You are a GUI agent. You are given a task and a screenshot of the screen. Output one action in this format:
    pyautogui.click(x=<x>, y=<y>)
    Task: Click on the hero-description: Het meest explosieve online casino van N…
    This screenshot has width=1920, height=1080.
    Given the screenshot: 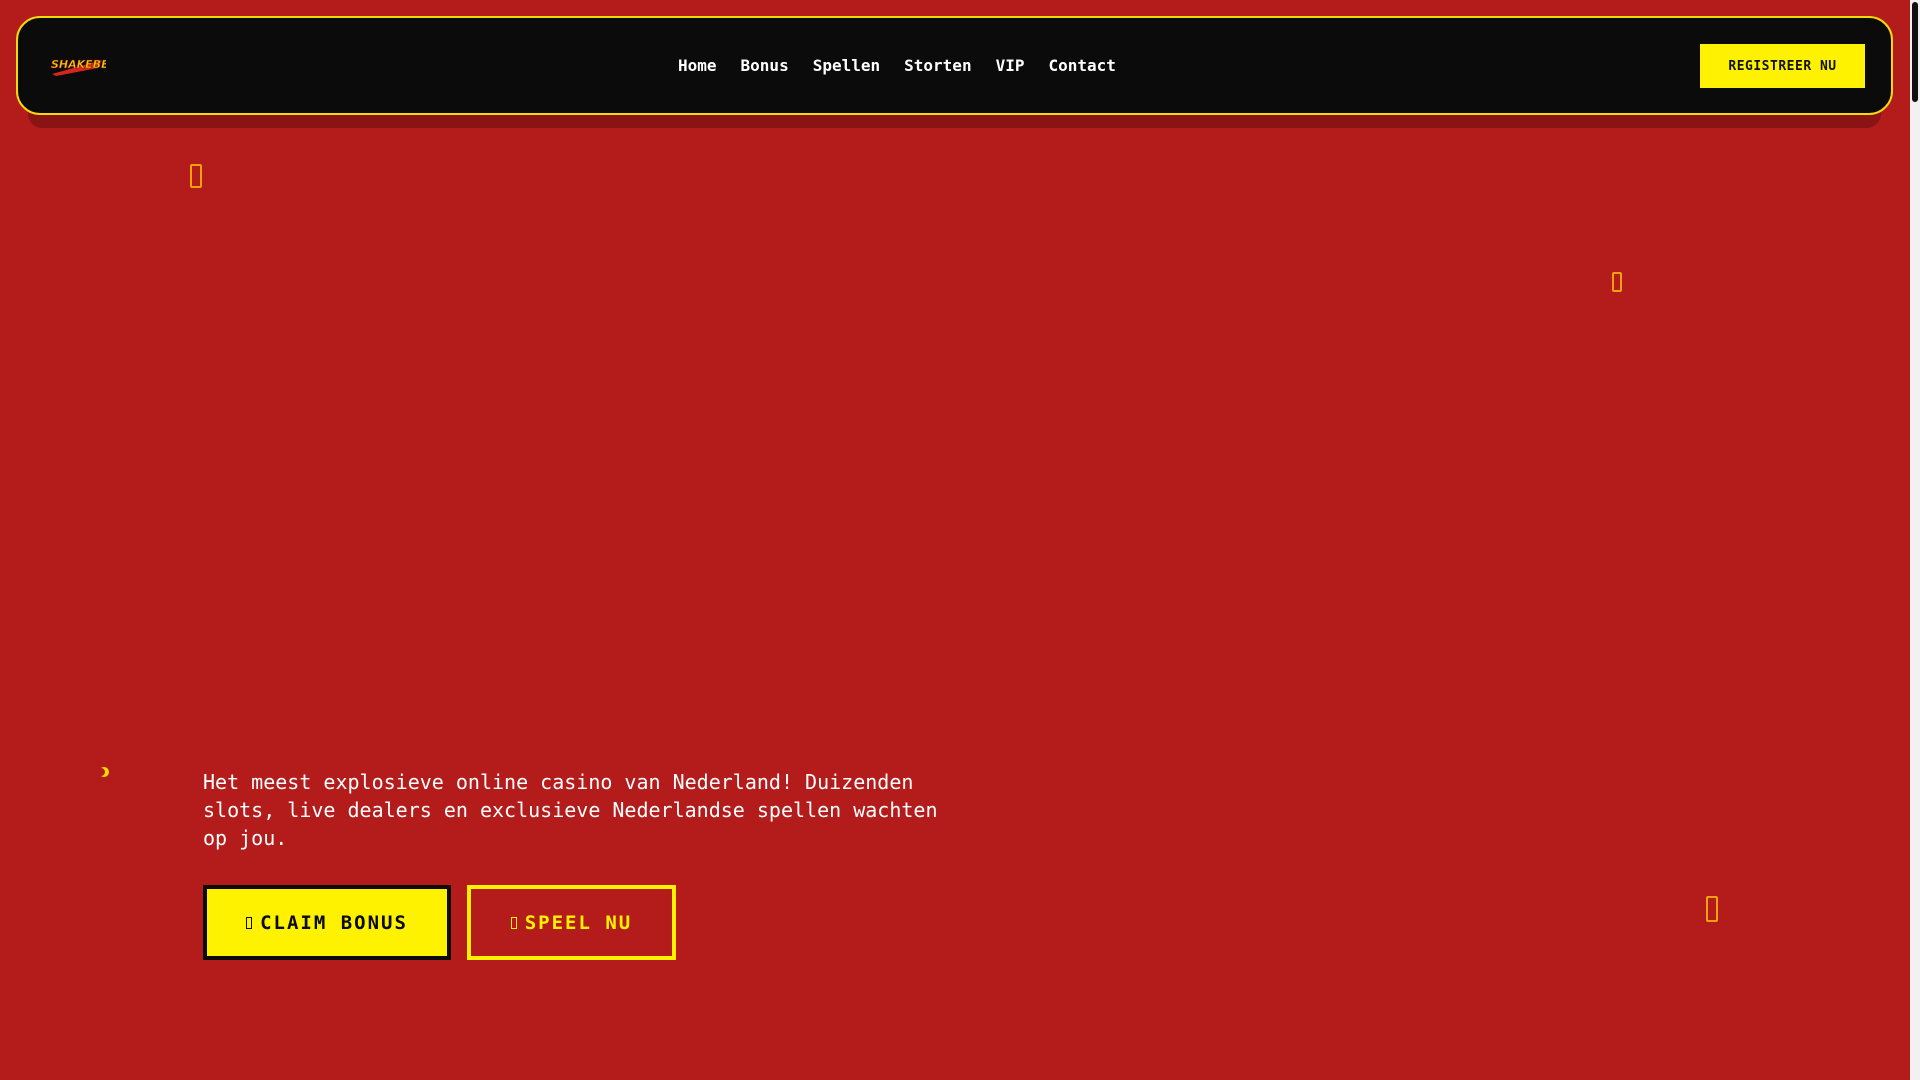 What is the action you would take?
    pyautogui.click(x=570, y=810)
    